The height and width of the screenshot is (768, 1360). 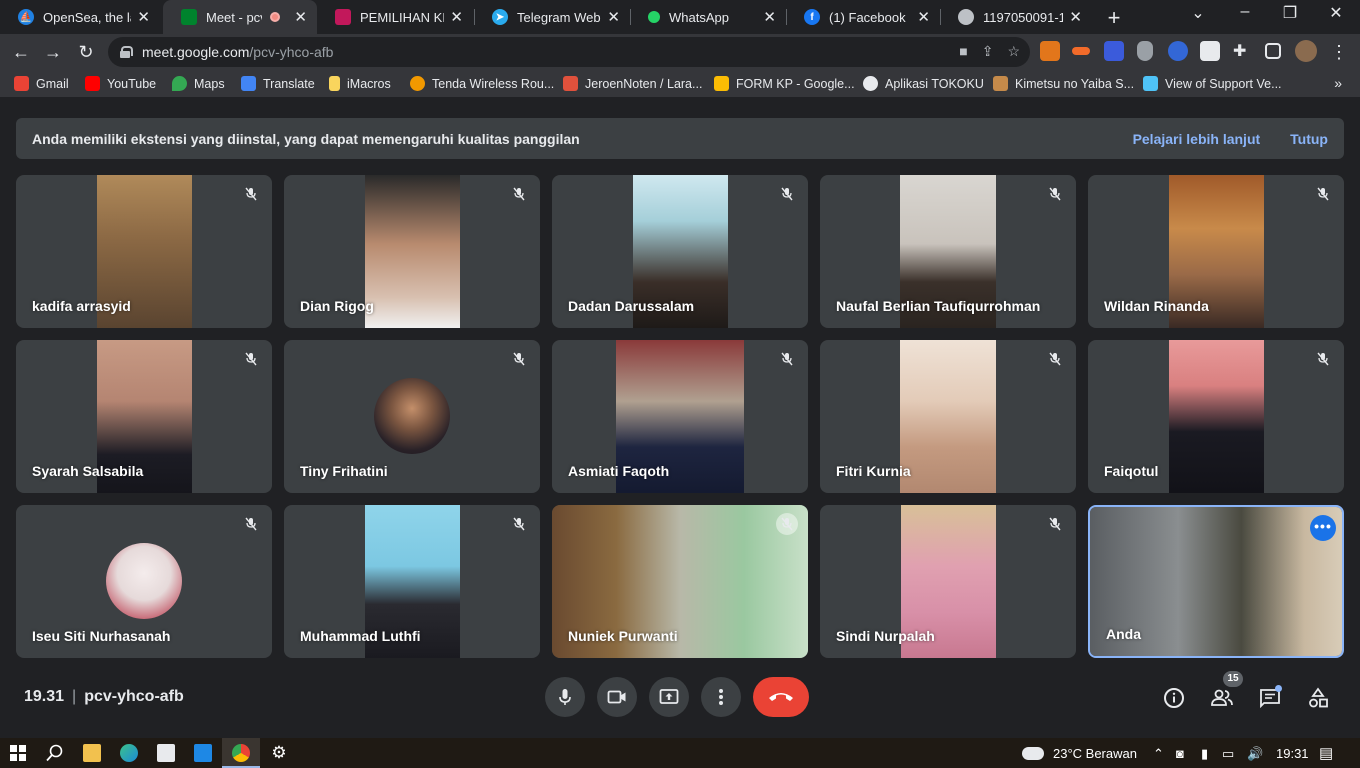 I want to click on more-options-button, so click(x=721, y=697).